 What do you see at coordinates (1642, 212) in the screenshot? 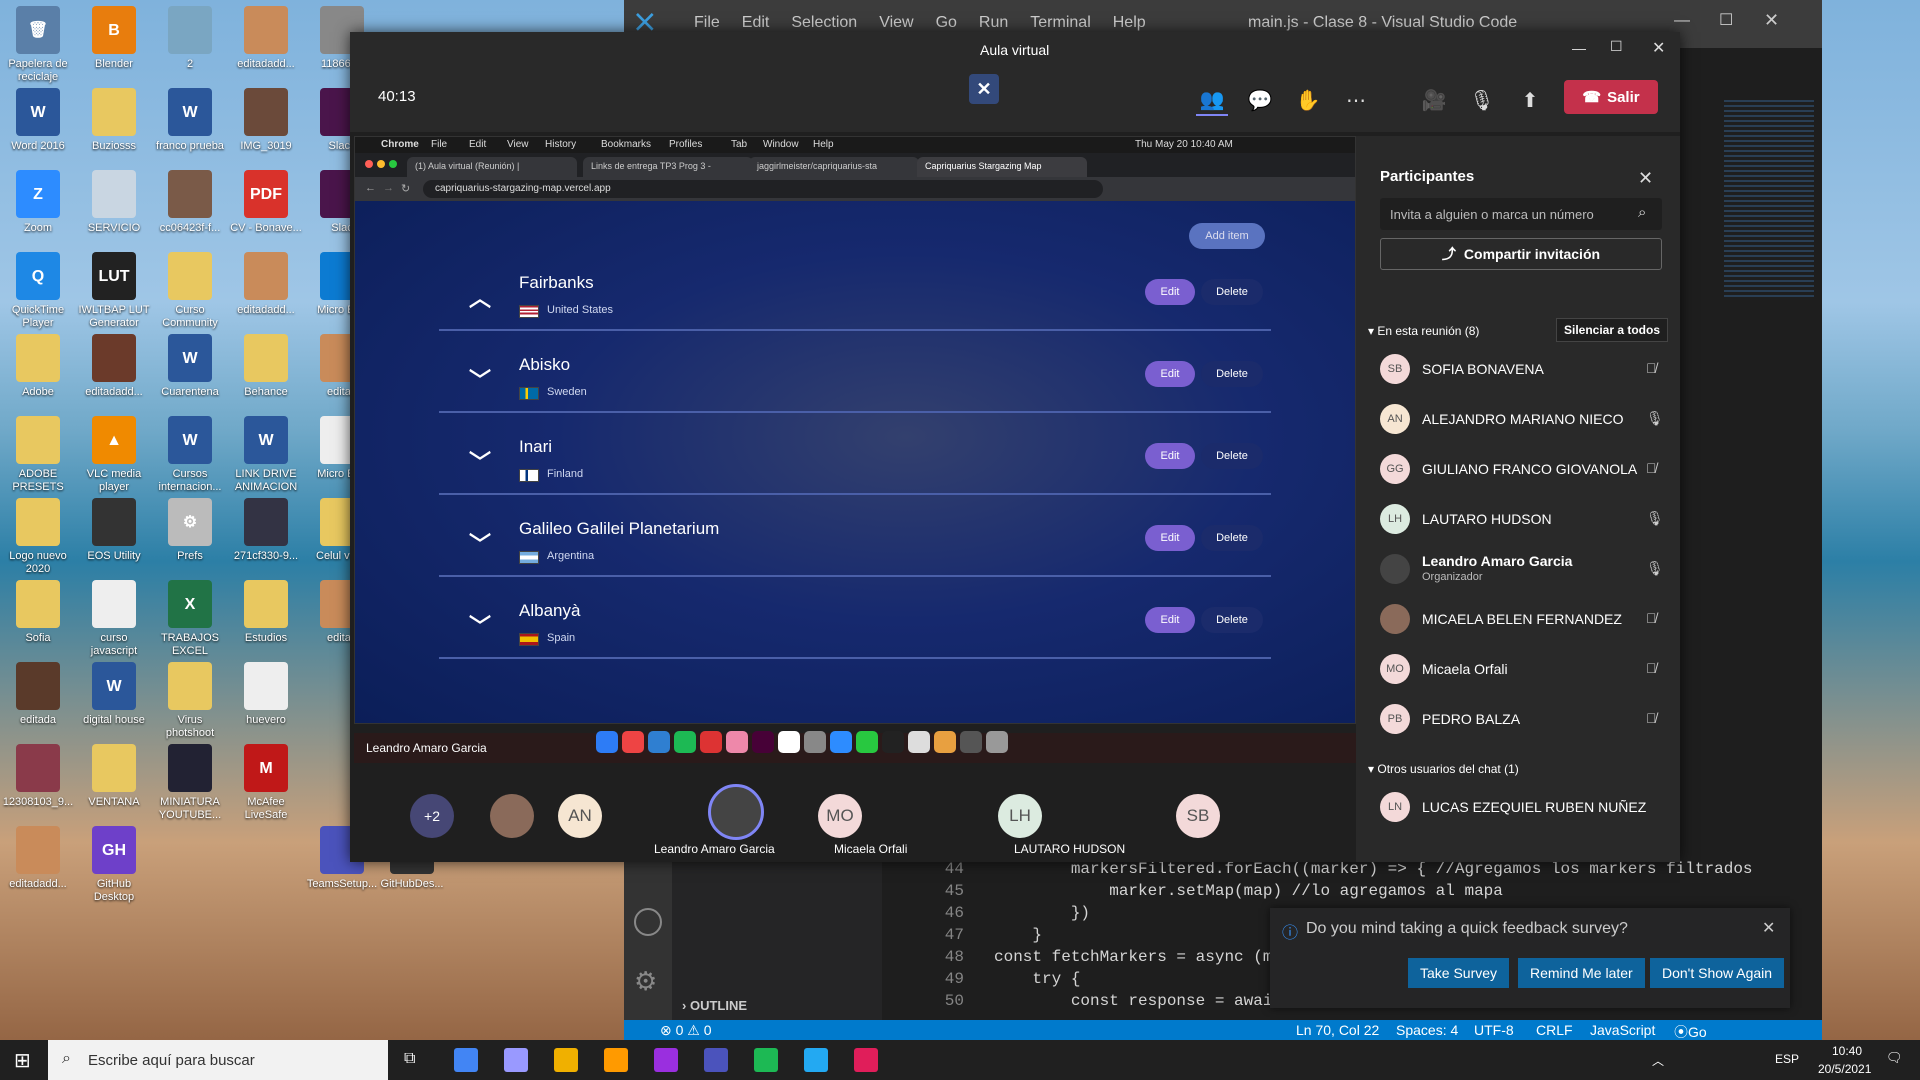
I see `search-icon: ⌕` at bounding box center [1642, 212].